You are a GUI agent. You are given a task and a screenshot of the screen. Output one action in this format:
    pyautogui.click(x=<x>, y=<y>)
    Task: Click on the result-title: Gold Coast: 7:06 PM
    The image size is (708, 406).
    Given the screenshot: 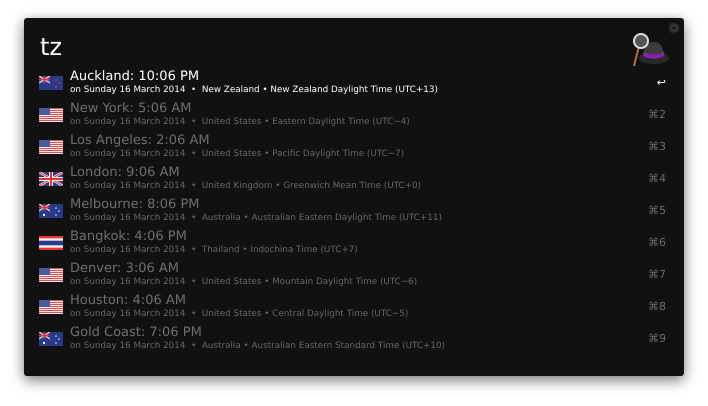 What is the action you would take?
    pyautogui.click(x=136, y=332)
    